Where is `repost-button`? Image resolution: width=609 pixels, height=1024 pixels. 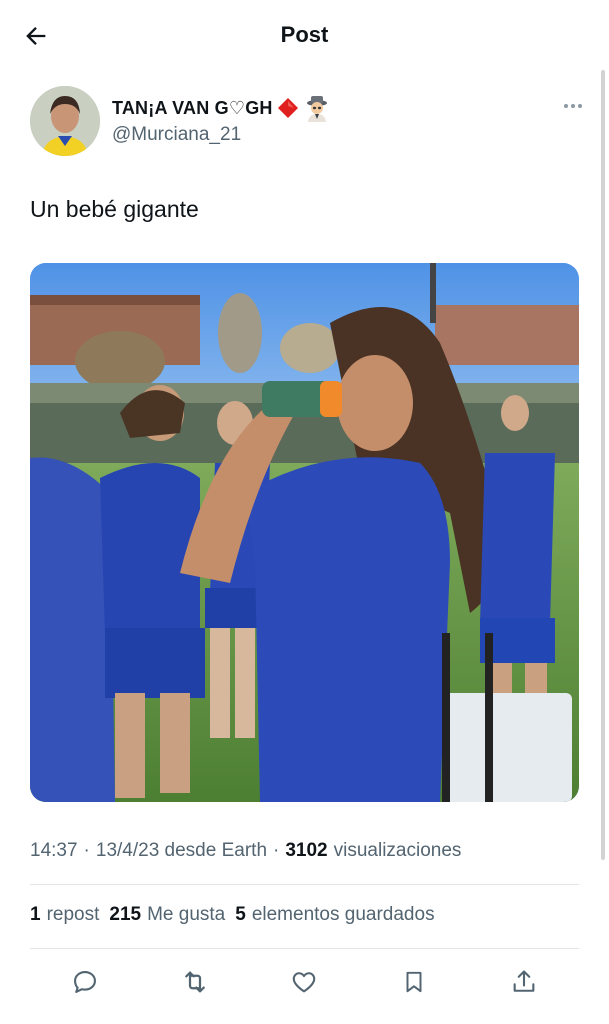 repost-button is located at coordinates (195, 982).